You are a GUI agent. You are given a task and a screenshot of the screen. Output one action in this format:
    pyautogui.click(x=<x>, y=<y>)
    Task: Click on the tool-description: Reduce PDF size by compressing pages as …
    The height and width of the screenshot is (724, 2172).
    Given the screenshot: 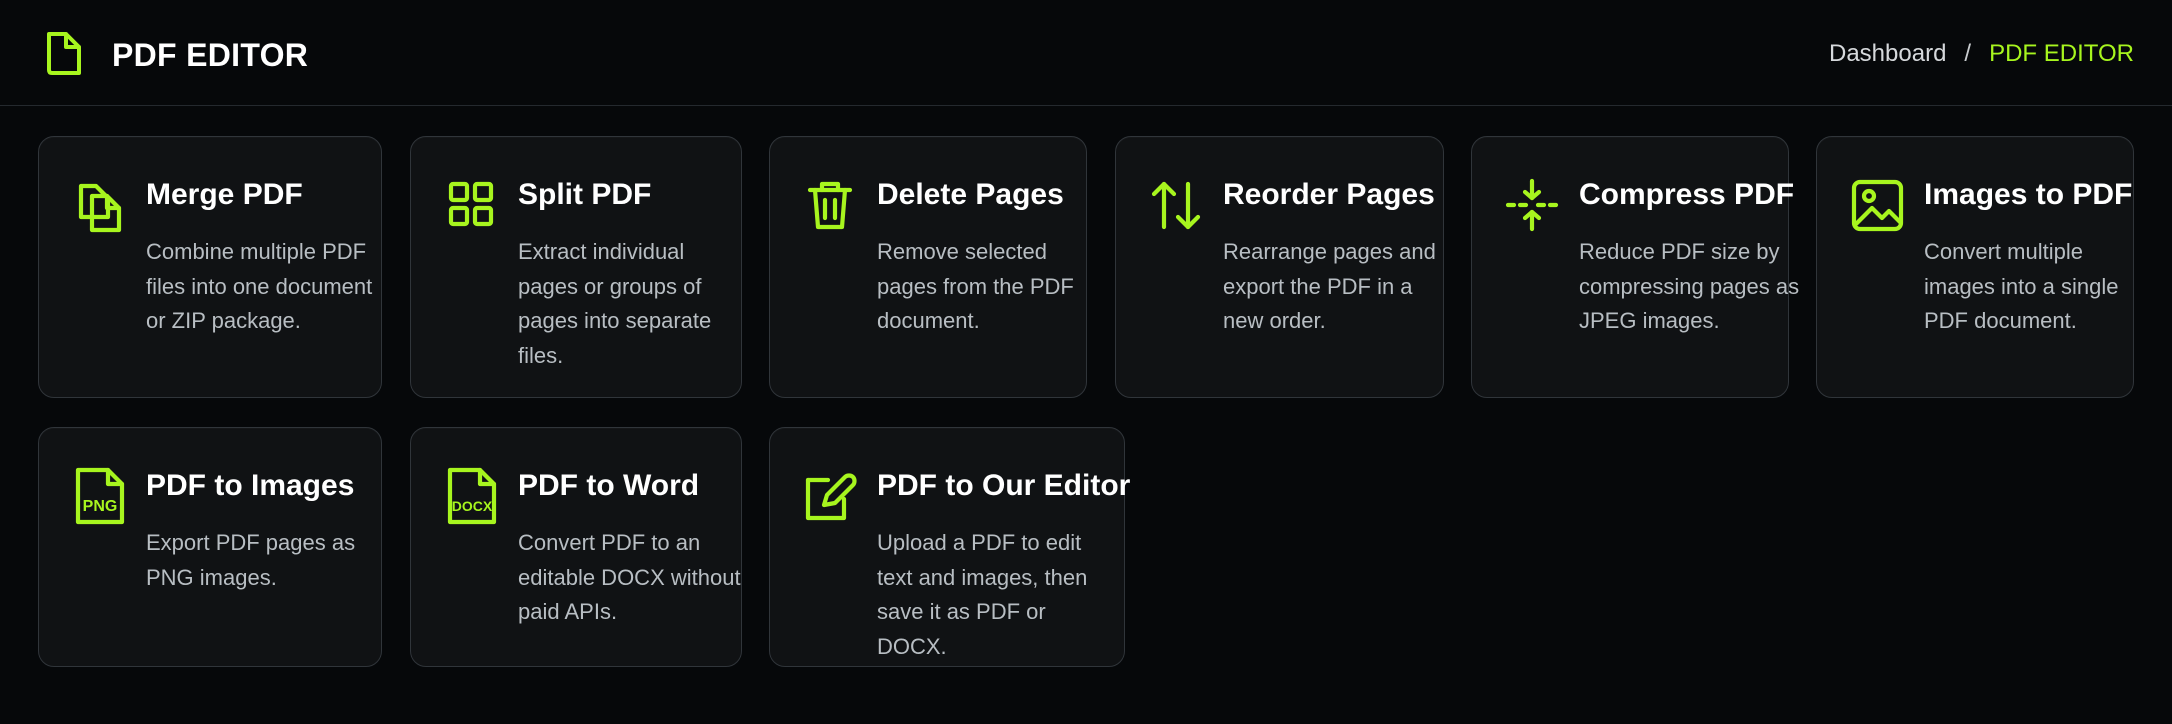 What is the action you would take?
    pyautogui.click(x=1689, y=286)
    